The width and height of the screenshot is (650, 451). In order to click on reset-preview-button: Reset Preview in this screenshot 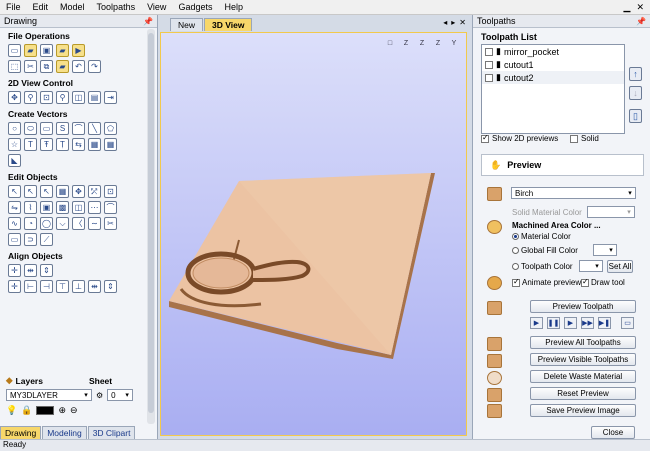, I will do `click(583, 393)`.